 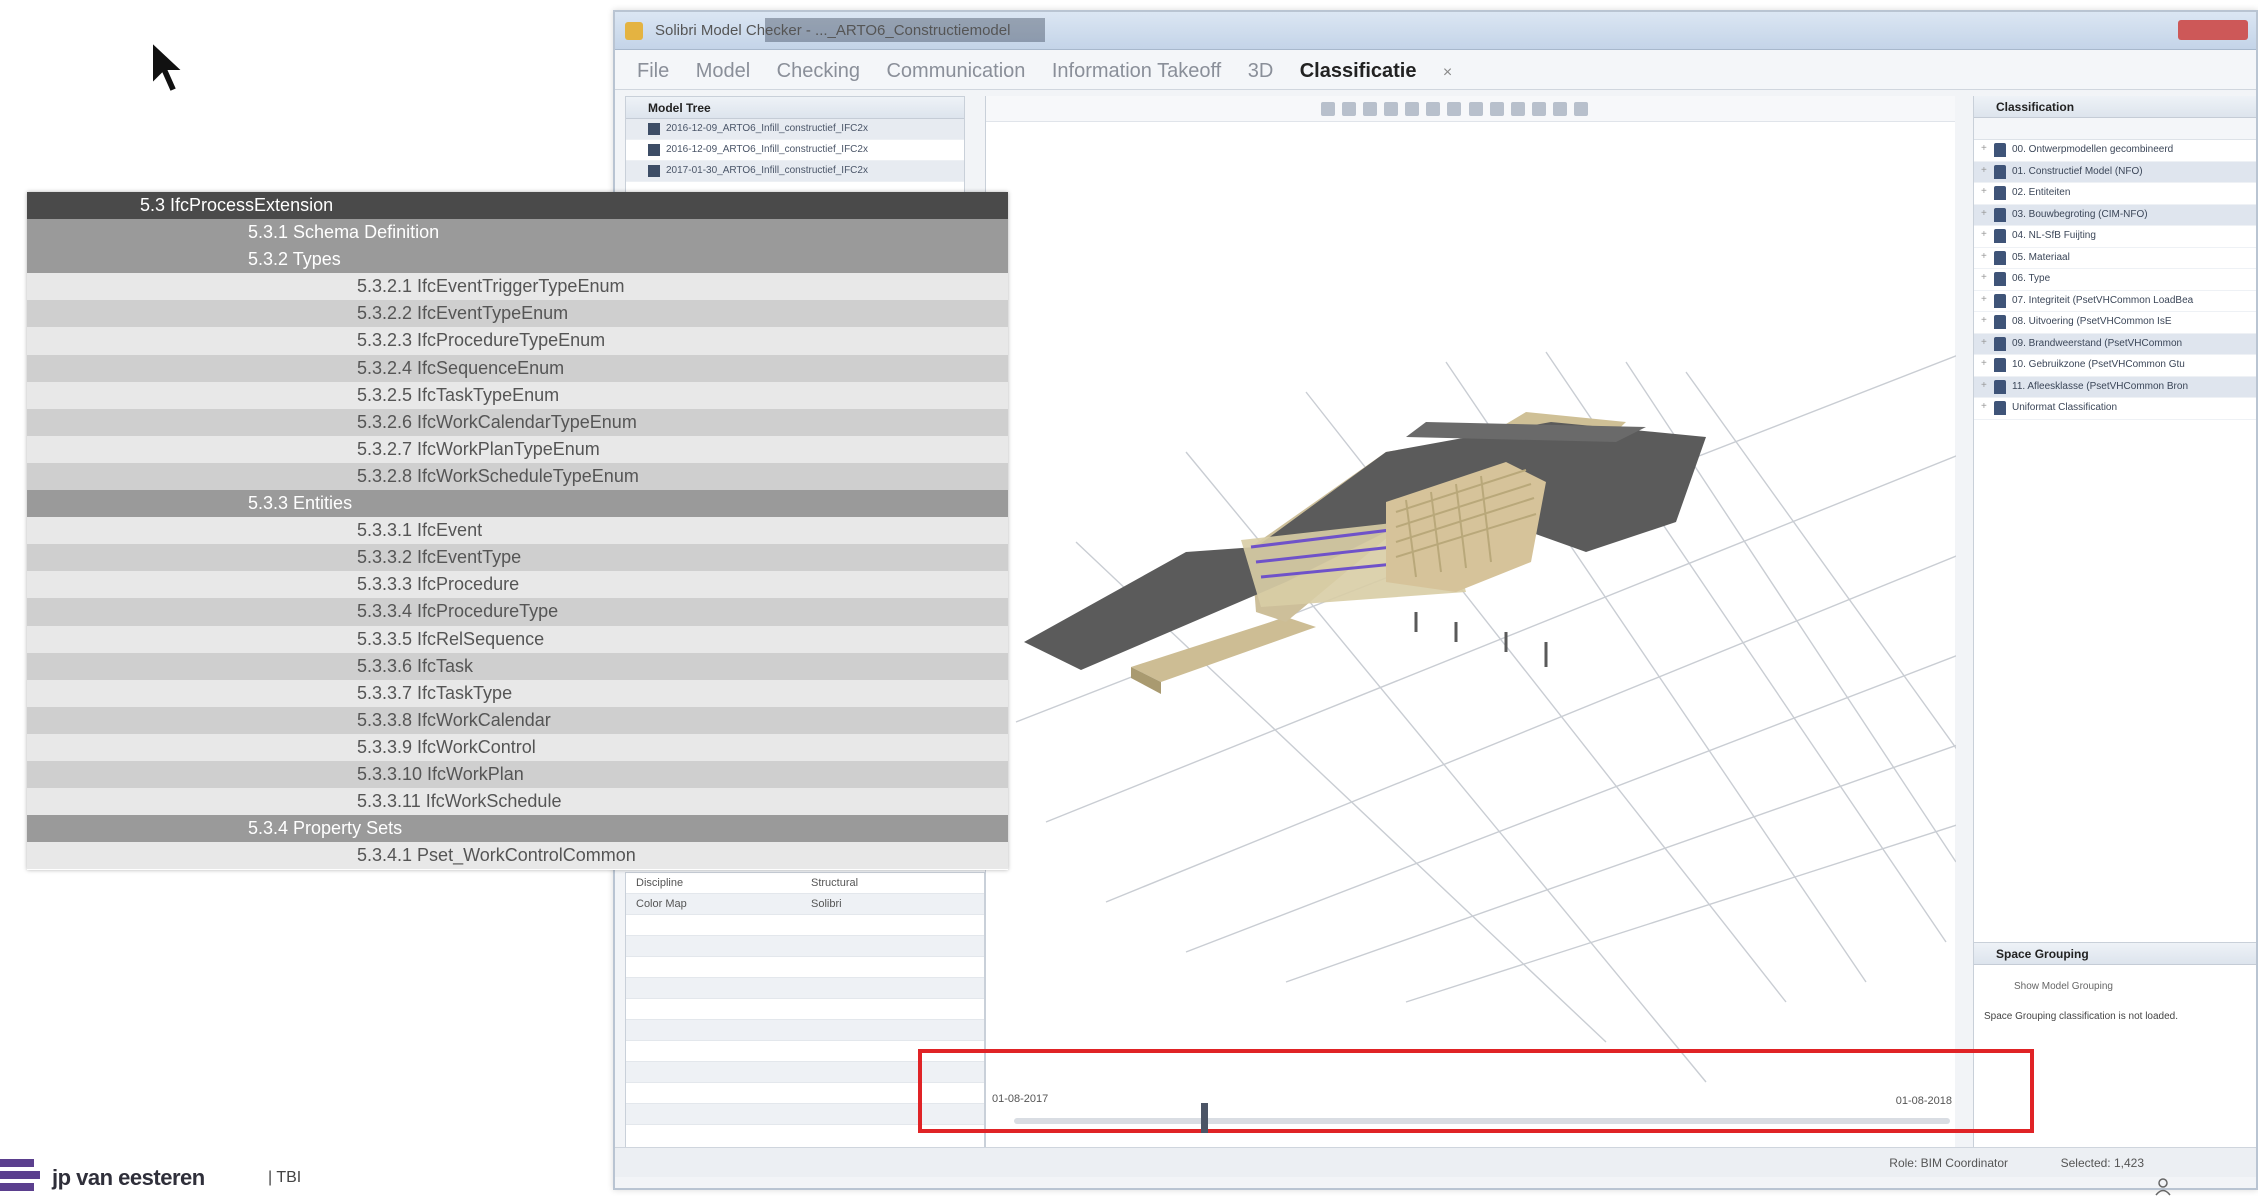 I want to click on ifc-table-row-text: 5.3.3.4 IfcProcedureType, so click(x=458, y=611).